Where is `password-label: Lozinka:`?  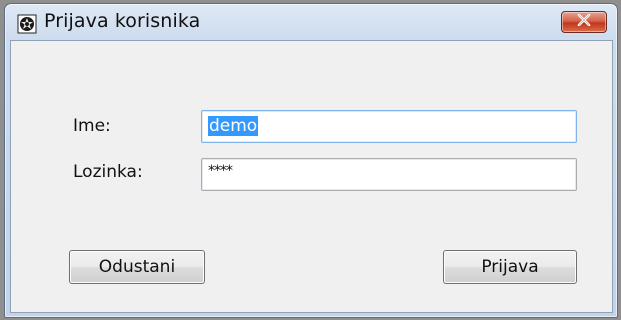
password-label: Lozinka: is located at coordinates (108, 172).